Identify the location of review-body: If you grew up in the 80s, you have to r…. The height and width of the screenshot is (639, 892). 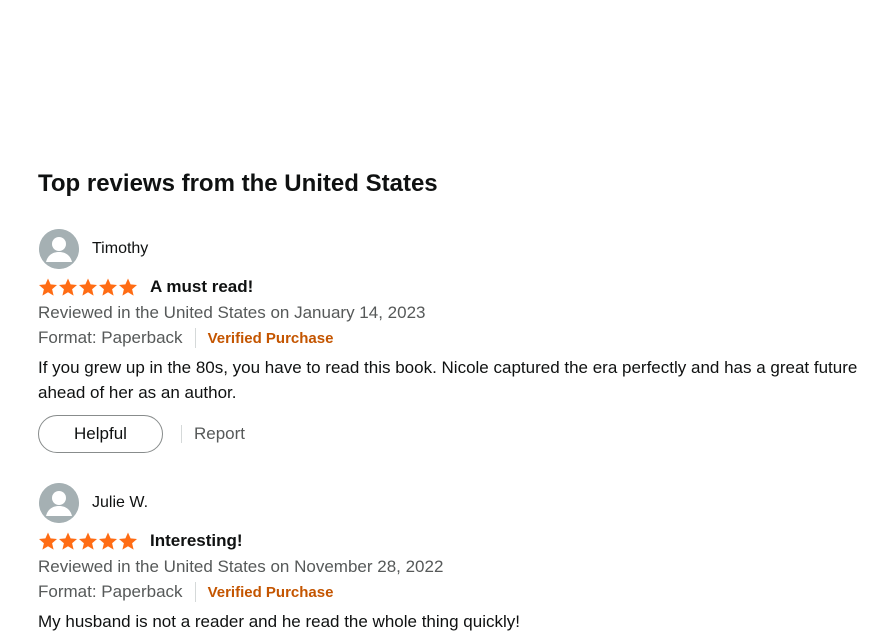
(448, 380).